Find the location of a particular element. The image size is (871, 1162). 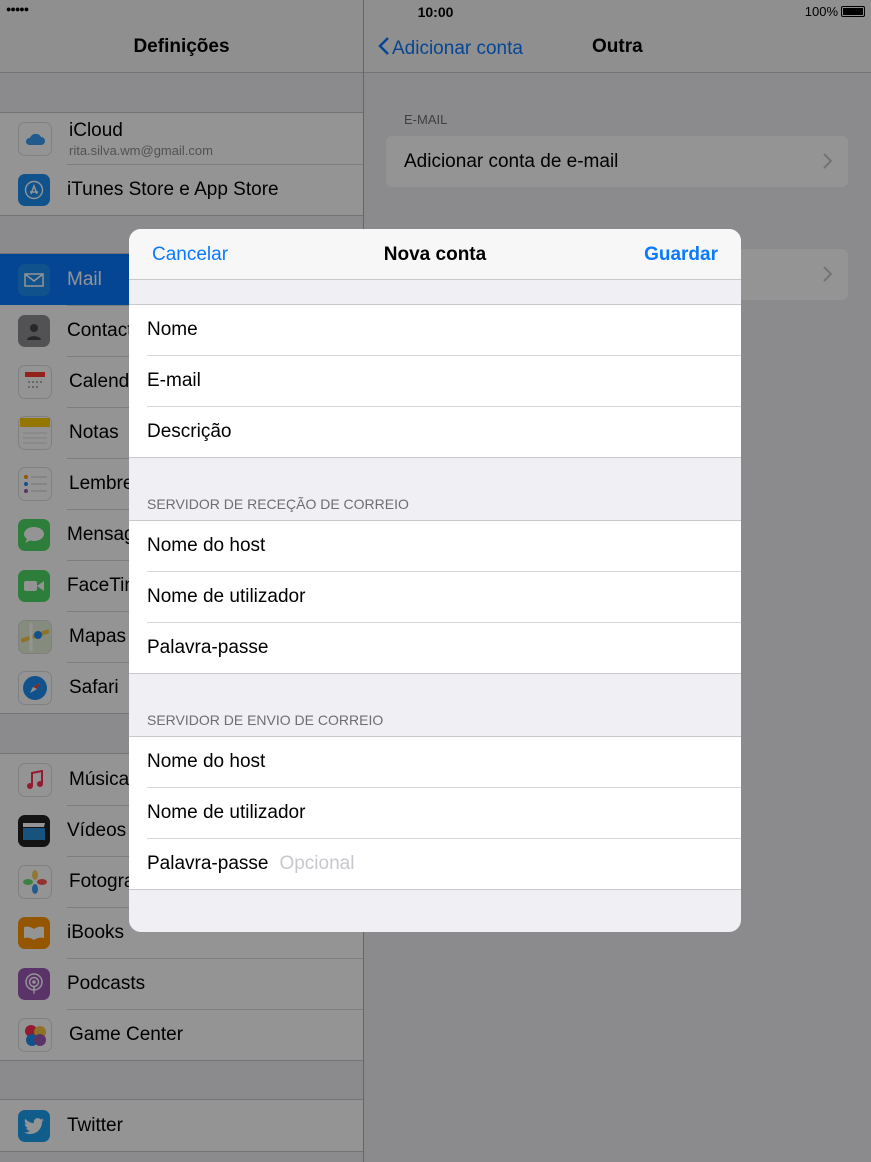

description-field: Descrição is located at coordinates (444, 431).